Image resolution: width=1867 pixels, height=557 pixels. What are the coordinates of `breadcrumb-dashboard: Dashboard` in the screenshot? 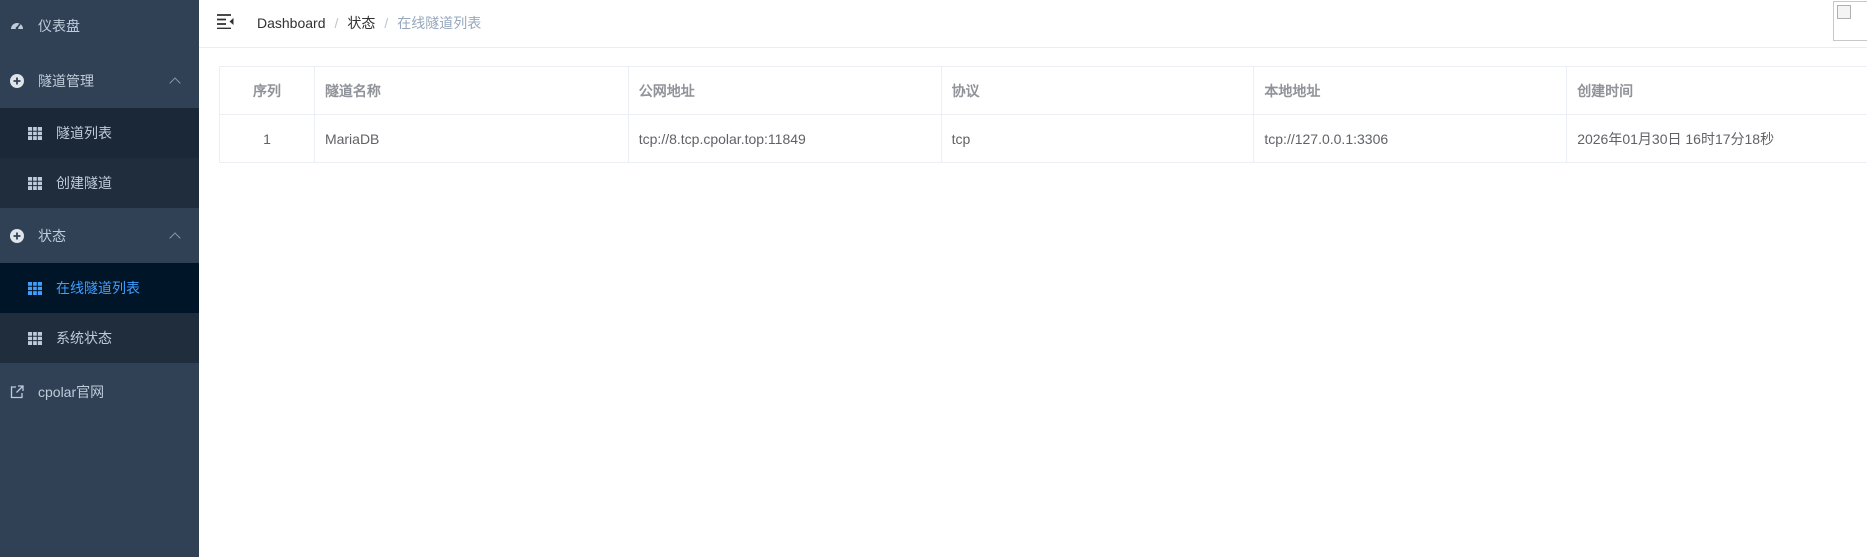 It's located at (291, 23).